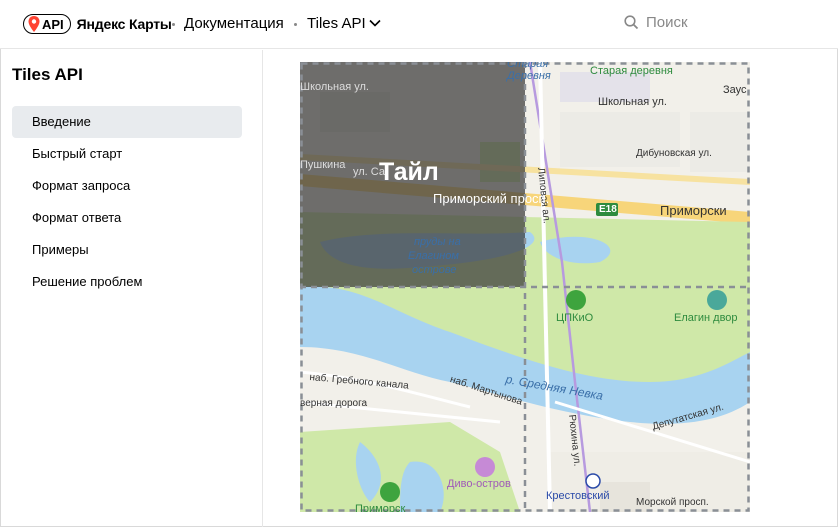 The height and width of the screenshot is (527, 838). Describe the element at coordinates (127, 186) in the screenshot. I see `sidebar-item-request-format: Формат запроса` at that location.